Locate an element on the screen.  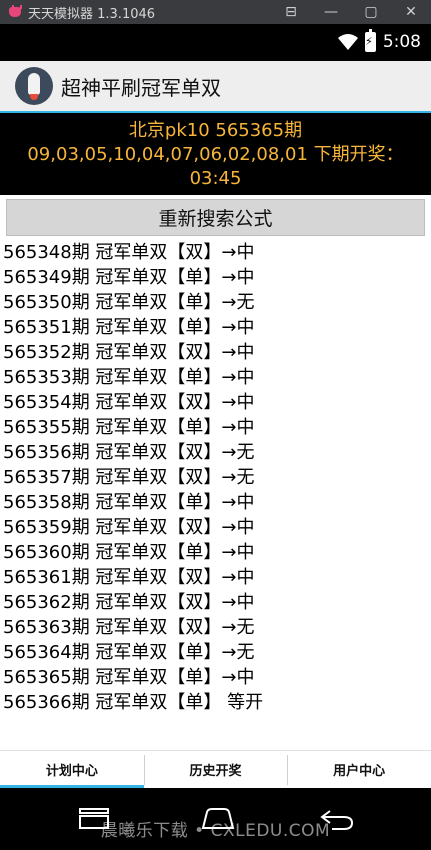
list-item: 565349期 冠军单双【单】→中 is located at coordinates (129, 277).